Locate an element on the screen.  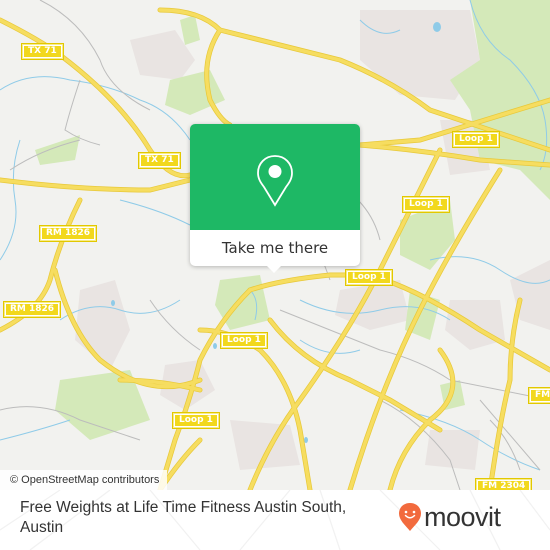
map-attribution: © OpenStreetMap contributors is located at coordinates (84, 480).